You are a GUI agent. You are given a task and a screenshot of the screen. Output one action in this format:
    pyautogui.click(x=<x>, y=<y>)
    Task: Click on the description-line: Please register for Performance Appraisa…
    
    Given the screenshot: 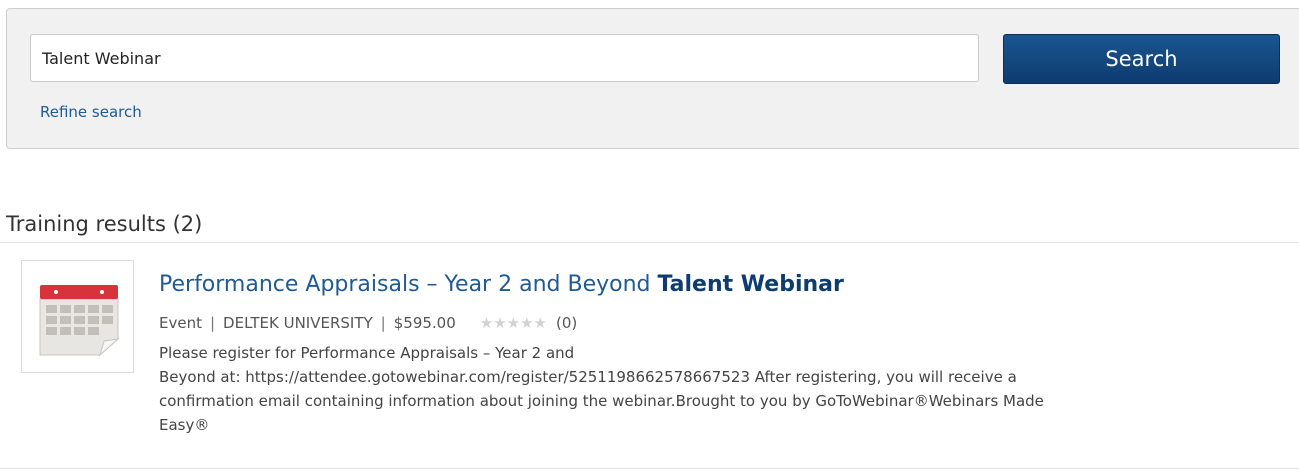 What is the action you would take?
    pyautogui.click(x=367, y=353)
    